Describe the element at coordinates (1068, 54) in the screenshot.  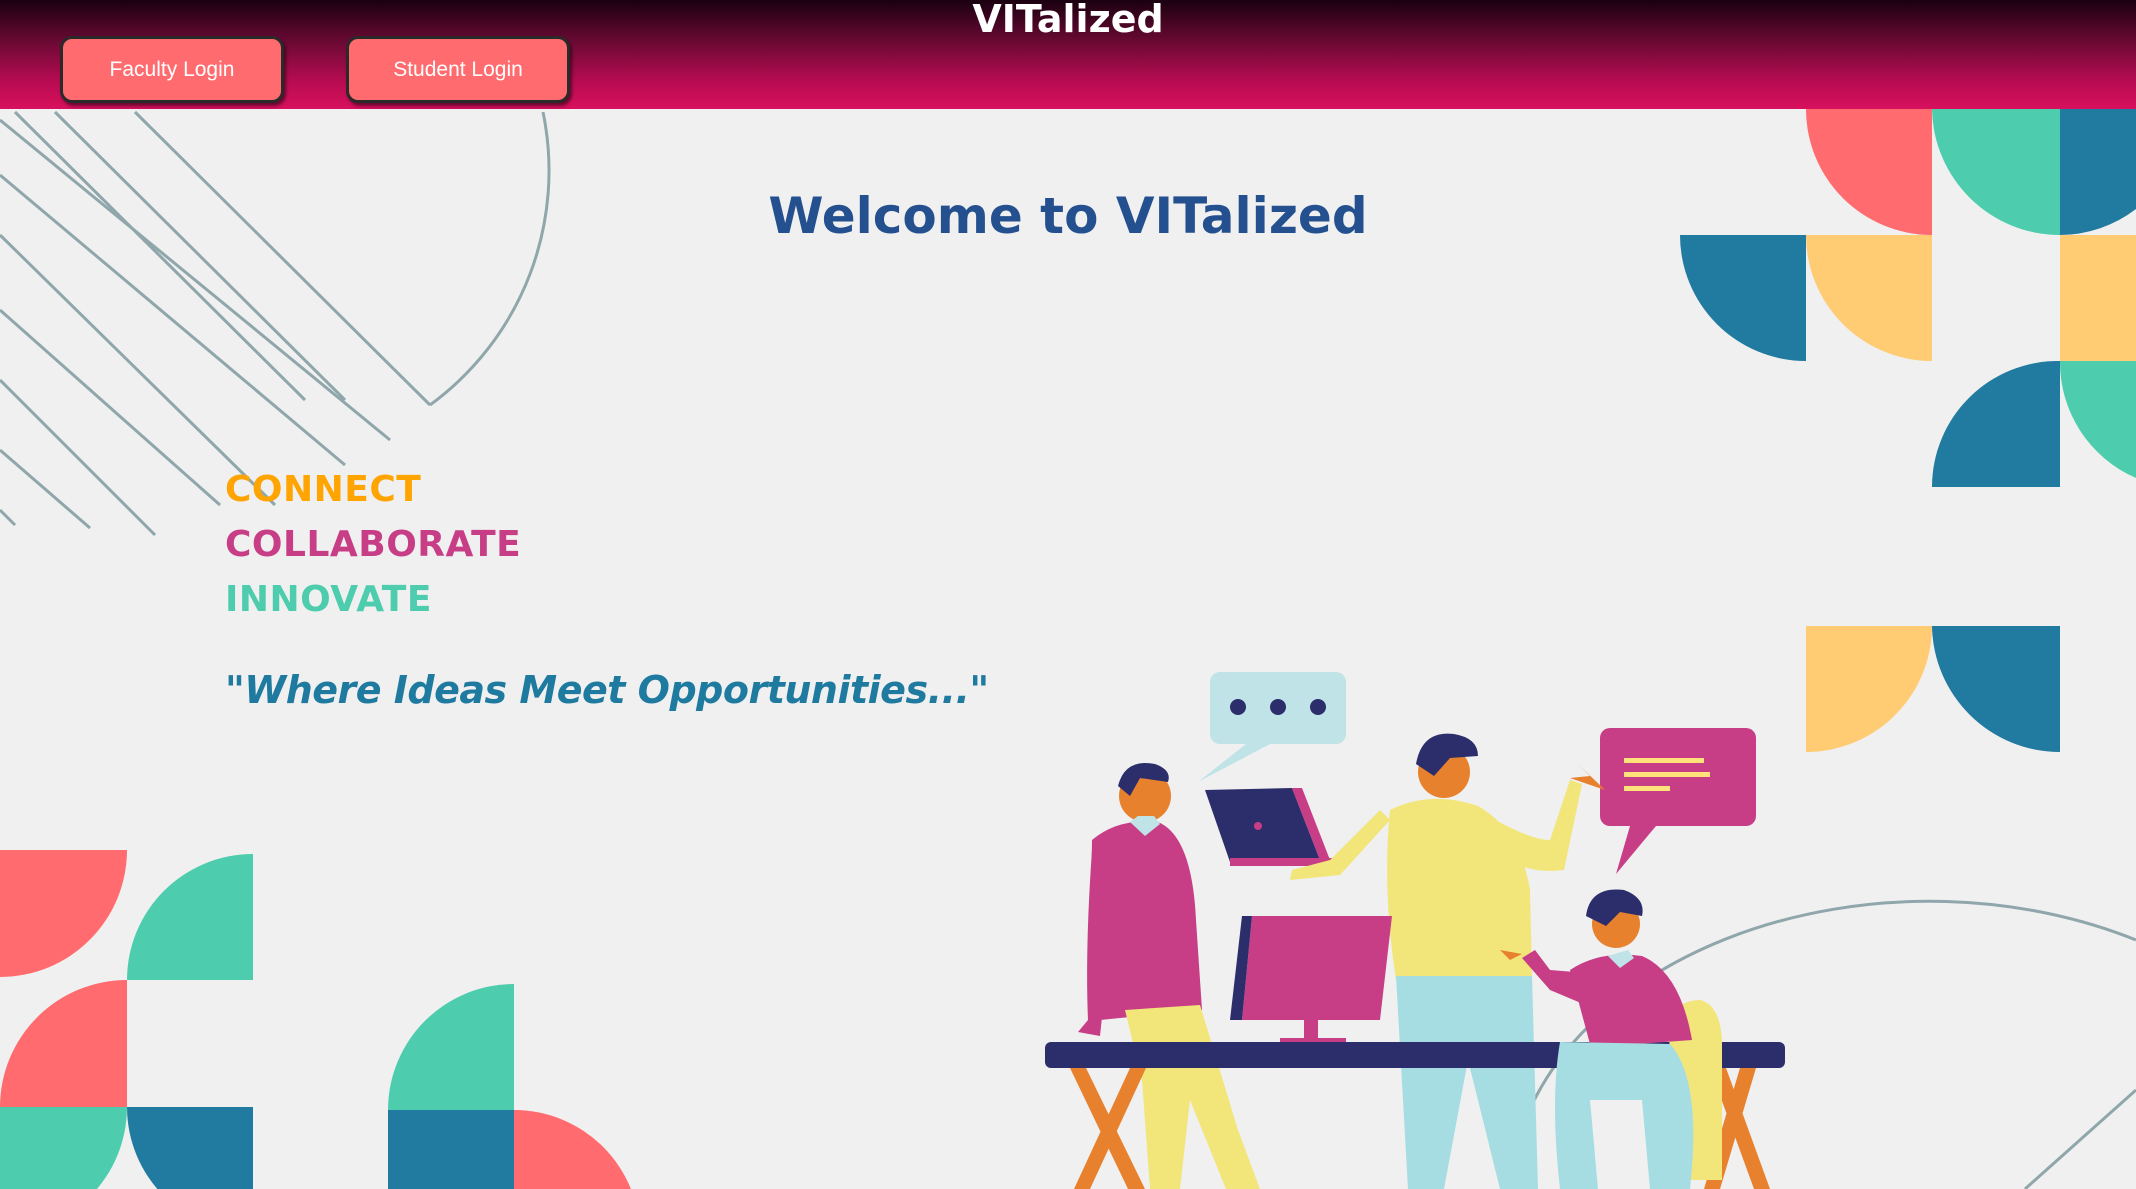
I see `top-header: VITalized Faculty Login Student Login` at that location.